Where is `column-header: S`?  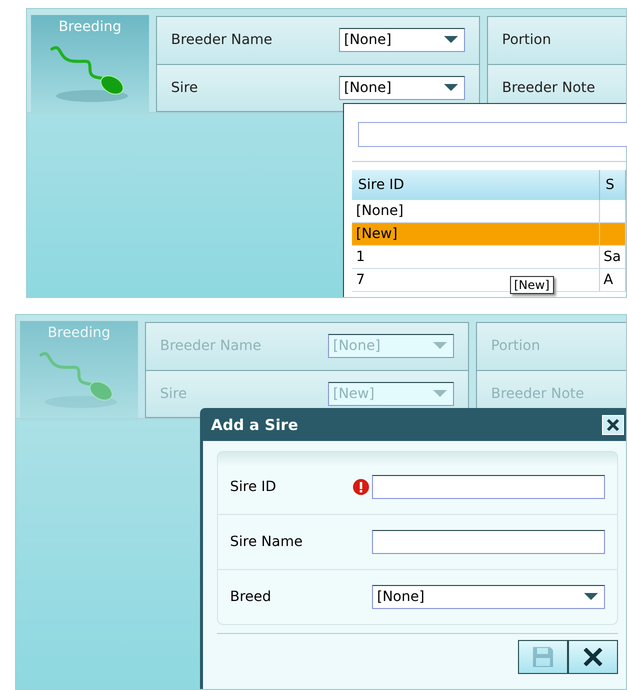 column-header: S is located at coordinates (612, 185).